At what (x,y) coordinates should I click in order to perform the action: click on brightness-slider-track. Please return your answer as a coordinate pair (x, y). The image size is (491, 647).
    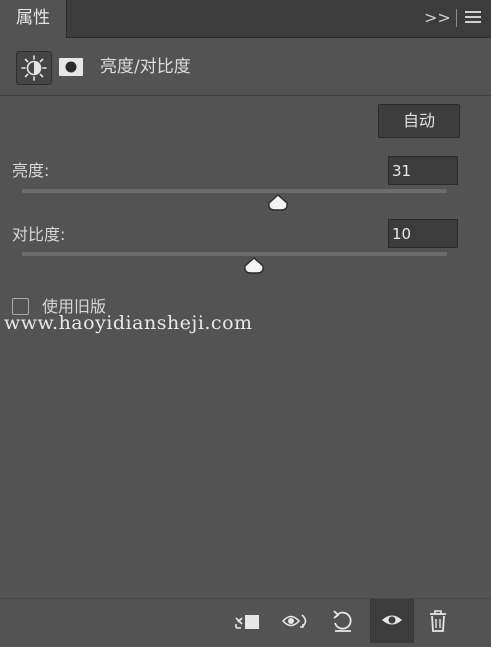
    Looking at the image, I should click on (234, 191).